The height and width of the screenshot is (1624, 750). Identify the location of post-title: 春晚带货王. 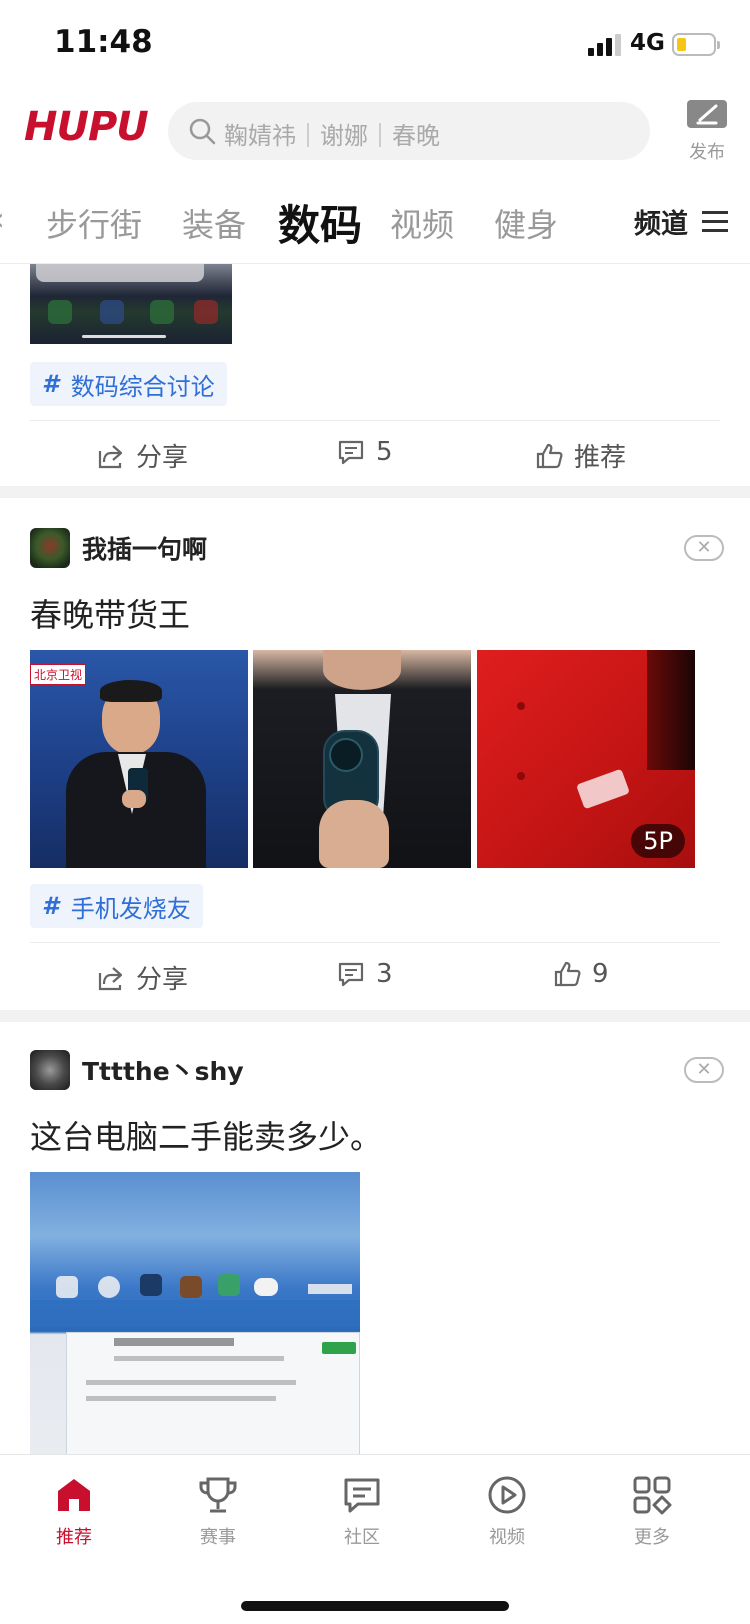
(110, 613).